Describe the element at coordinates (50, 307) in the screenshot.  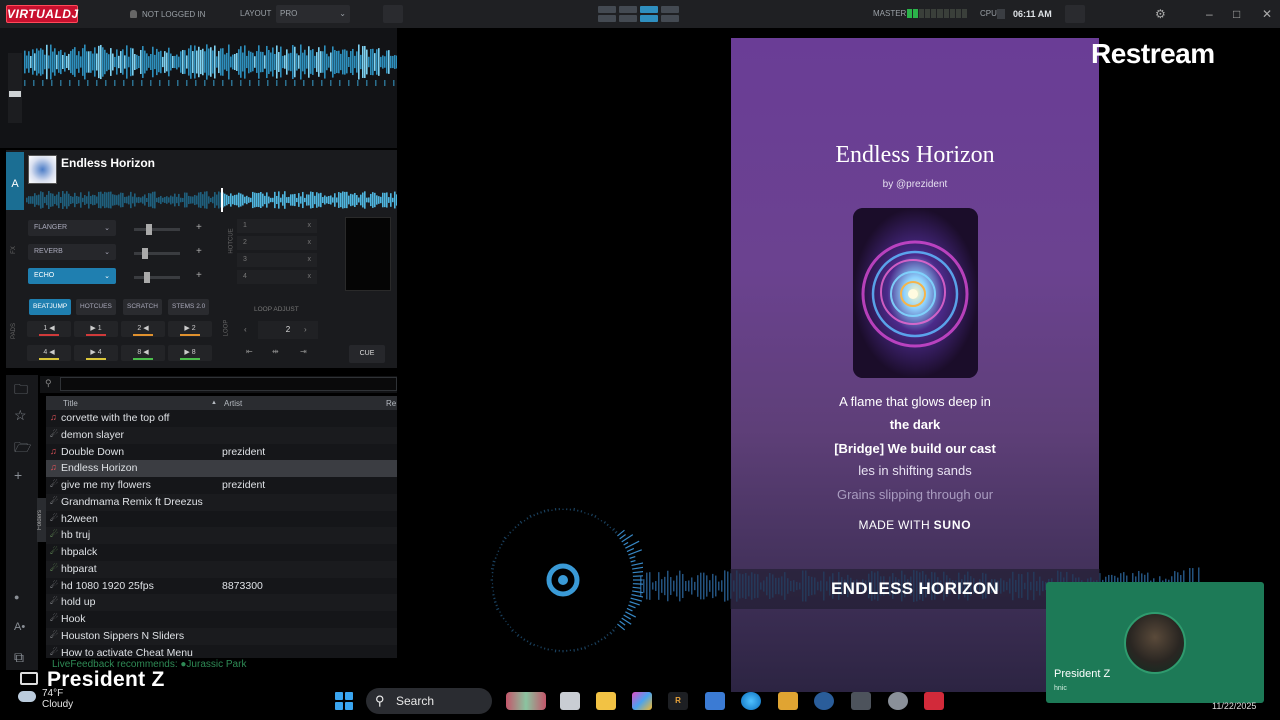
I see `pad-tab-beatjump: BEATJUMP` at that location.